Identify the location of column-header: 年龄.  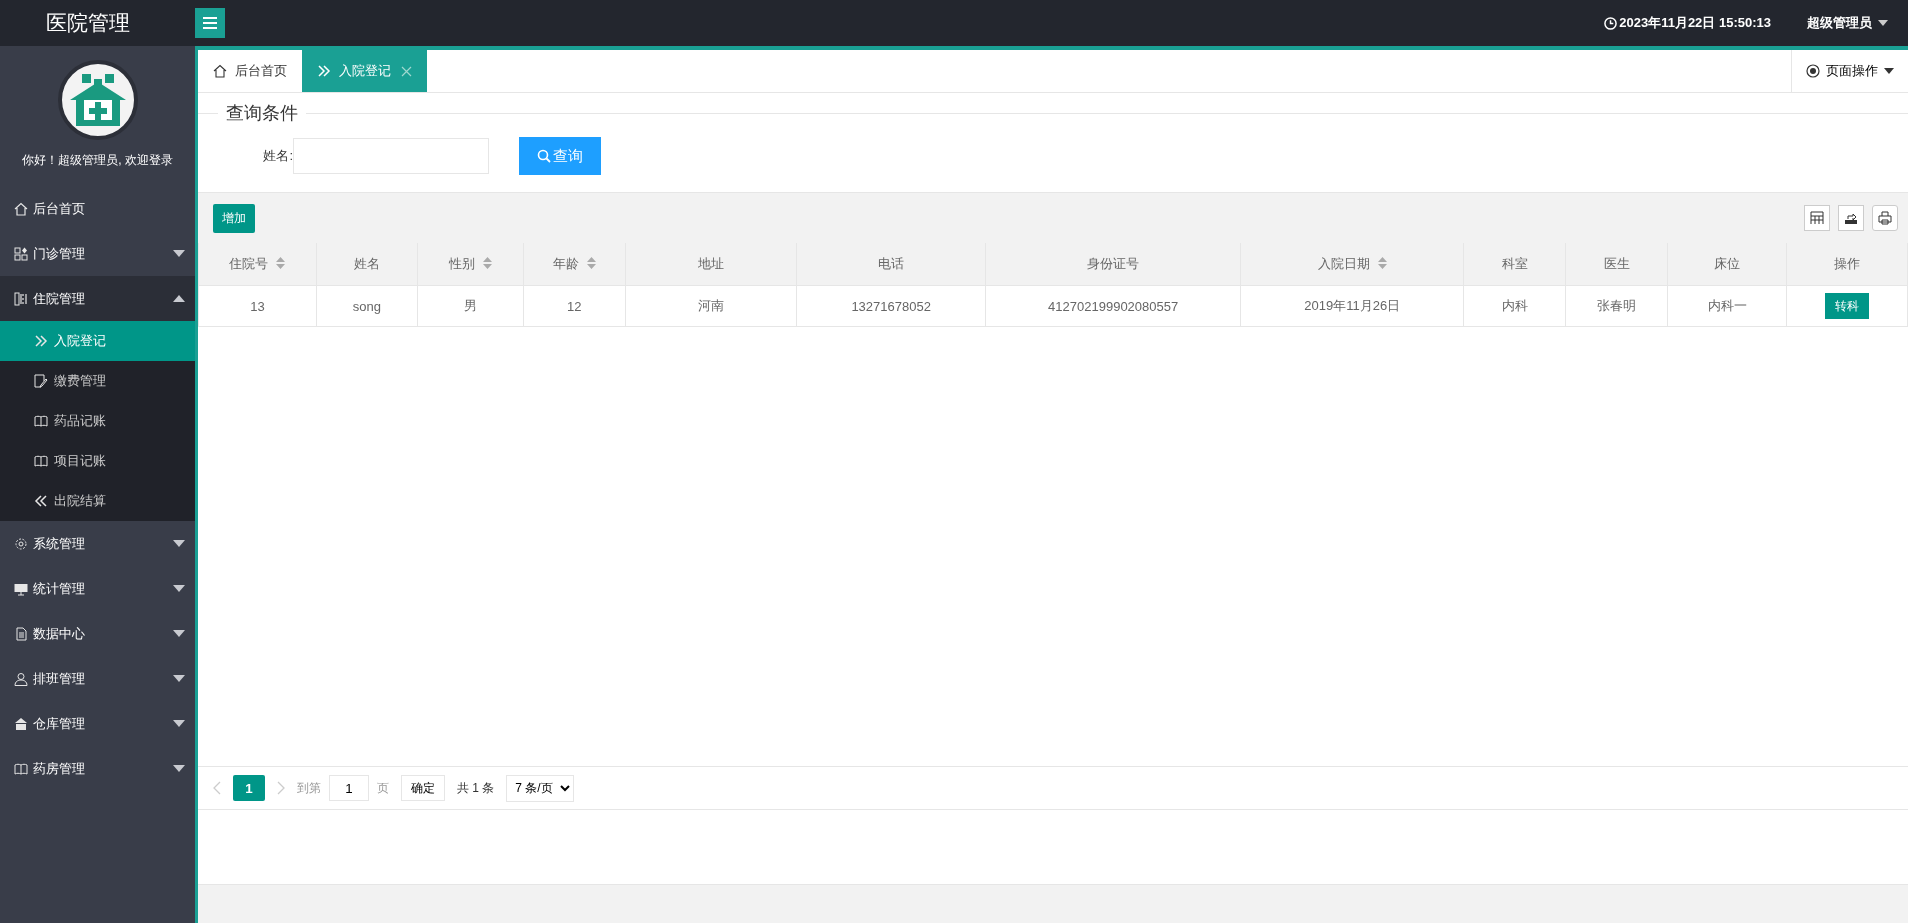
(574, 264).